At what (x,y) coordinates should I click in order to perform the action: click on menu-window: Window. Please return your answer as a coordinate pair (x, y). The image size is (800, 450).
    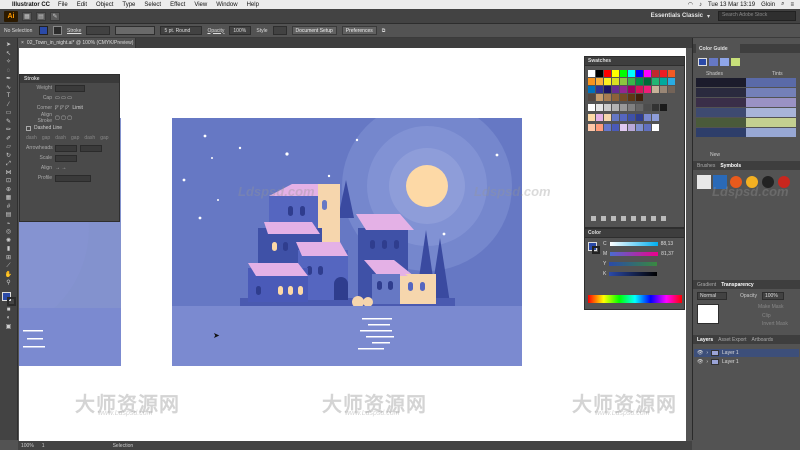
    Looking at the image, I should click on (226, 5).